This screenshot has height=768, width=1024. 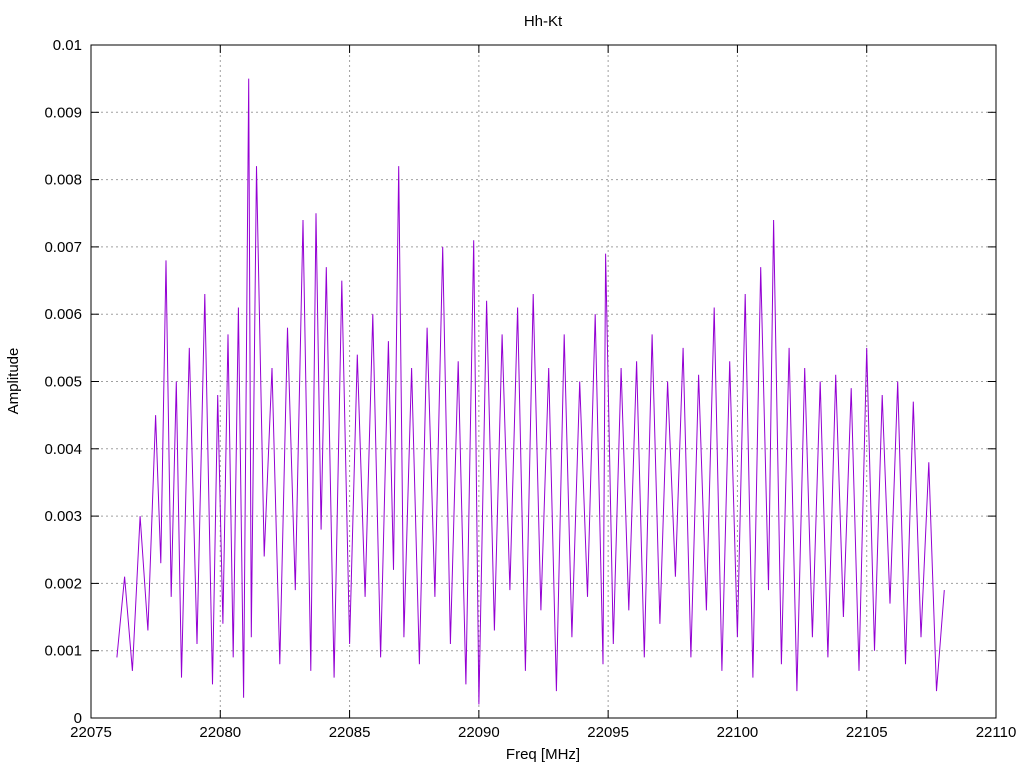 What do you see at coordinates (608, 732) in the screenshot?
I see `x-tick-label: 22095` at bounding box center [608, 732].